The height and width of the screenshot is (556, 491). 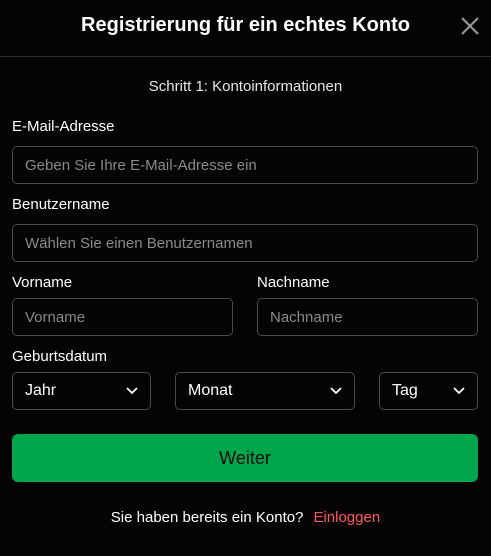 What do you see at coordinates (367, 317) in the screenshot?
I see `lastname-field` at bounding box center [367, 317].